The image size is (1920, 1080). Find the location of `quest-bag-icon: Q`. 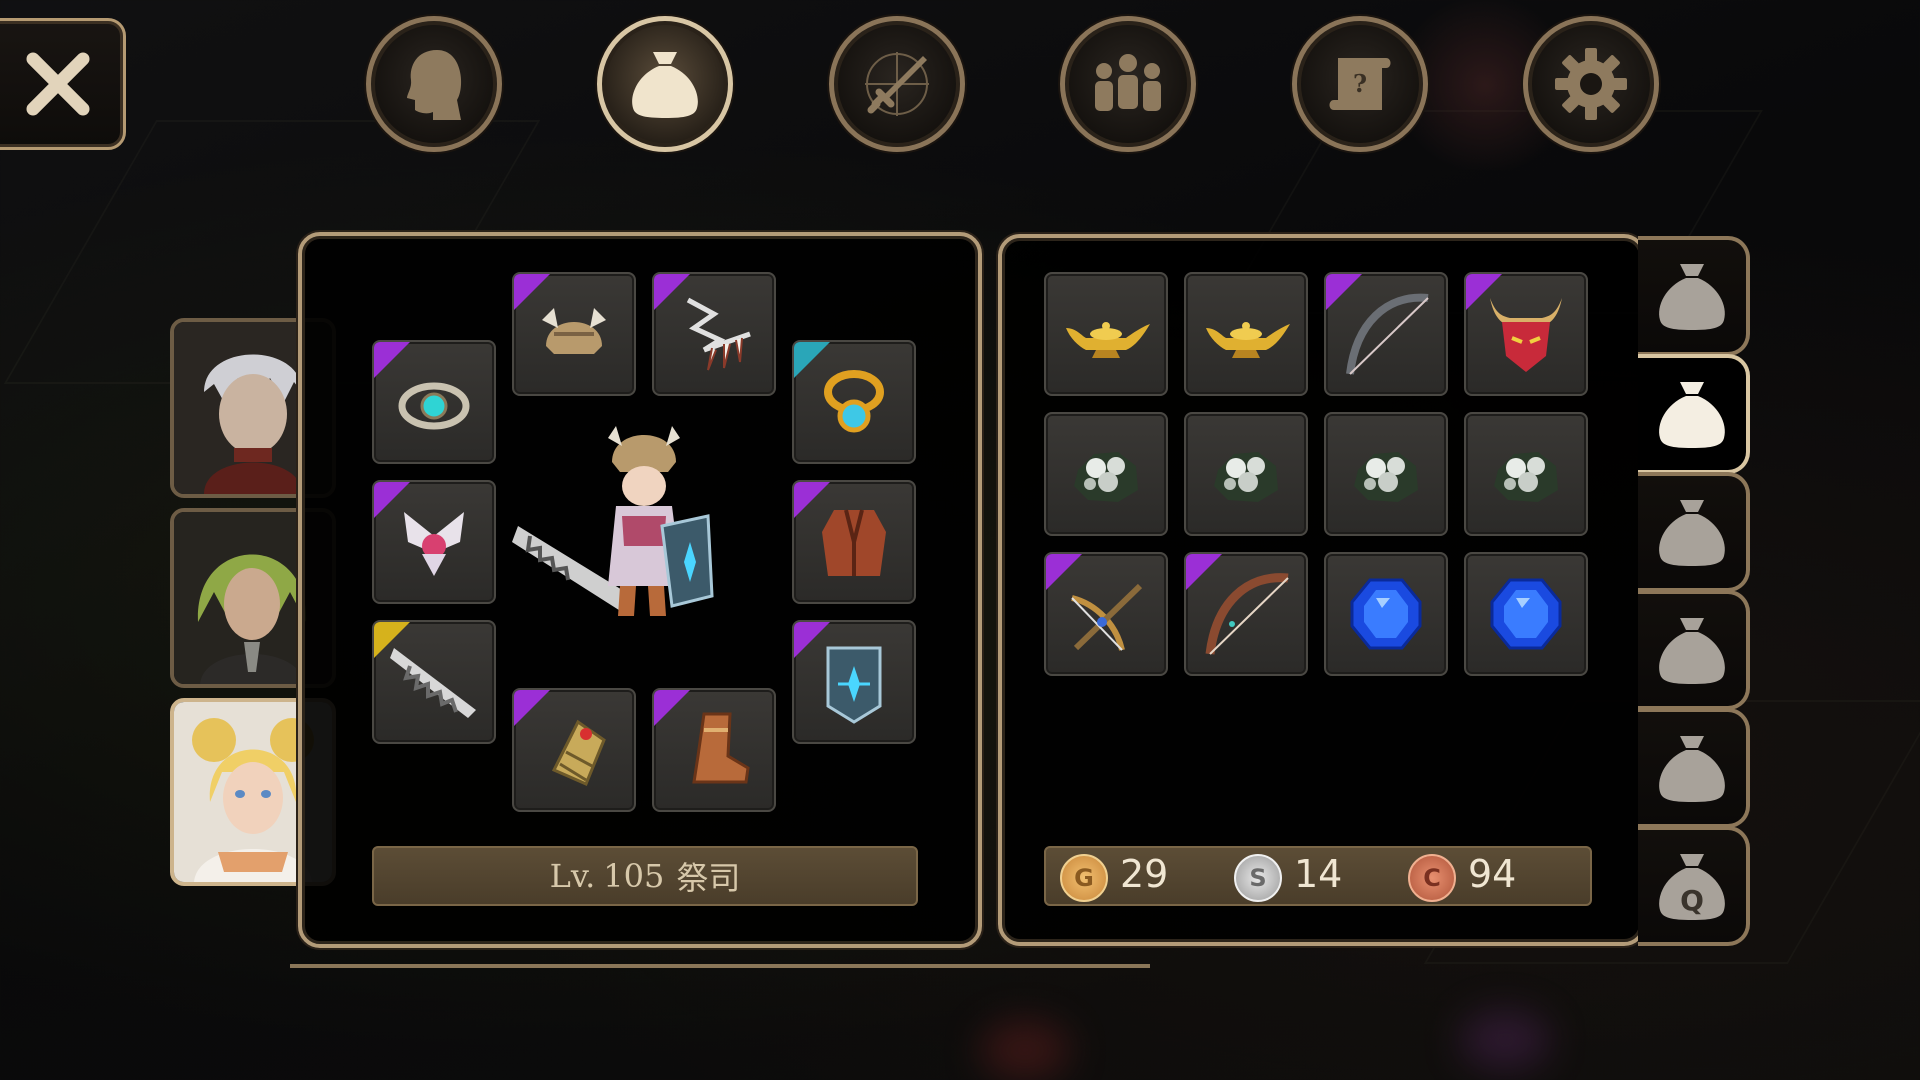

quest-bag-icon: Q is located at coordinates (1692, 887).